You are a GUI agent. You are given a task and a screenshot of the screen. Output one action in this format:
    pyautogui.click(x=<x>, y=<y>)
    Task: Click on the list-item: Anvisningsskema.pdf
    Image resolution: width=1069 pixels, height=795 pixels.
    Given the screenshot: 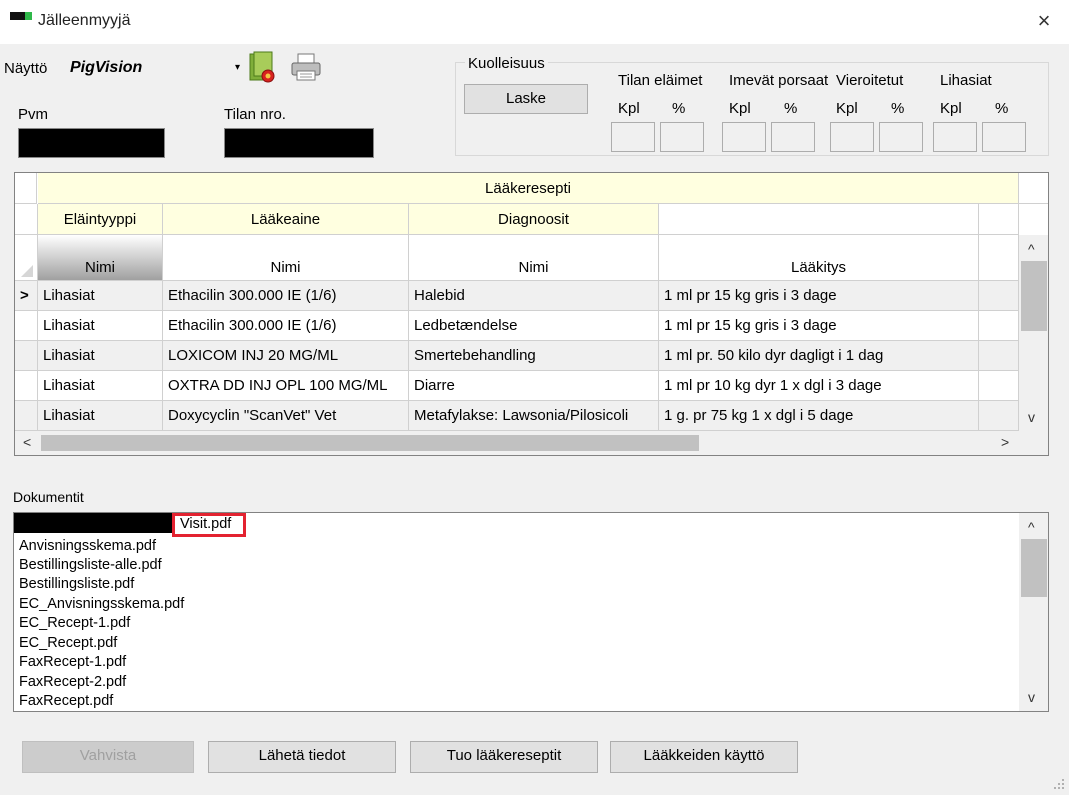 What is the action you would take?
    pyautogui.click(x=87, y=546)
    